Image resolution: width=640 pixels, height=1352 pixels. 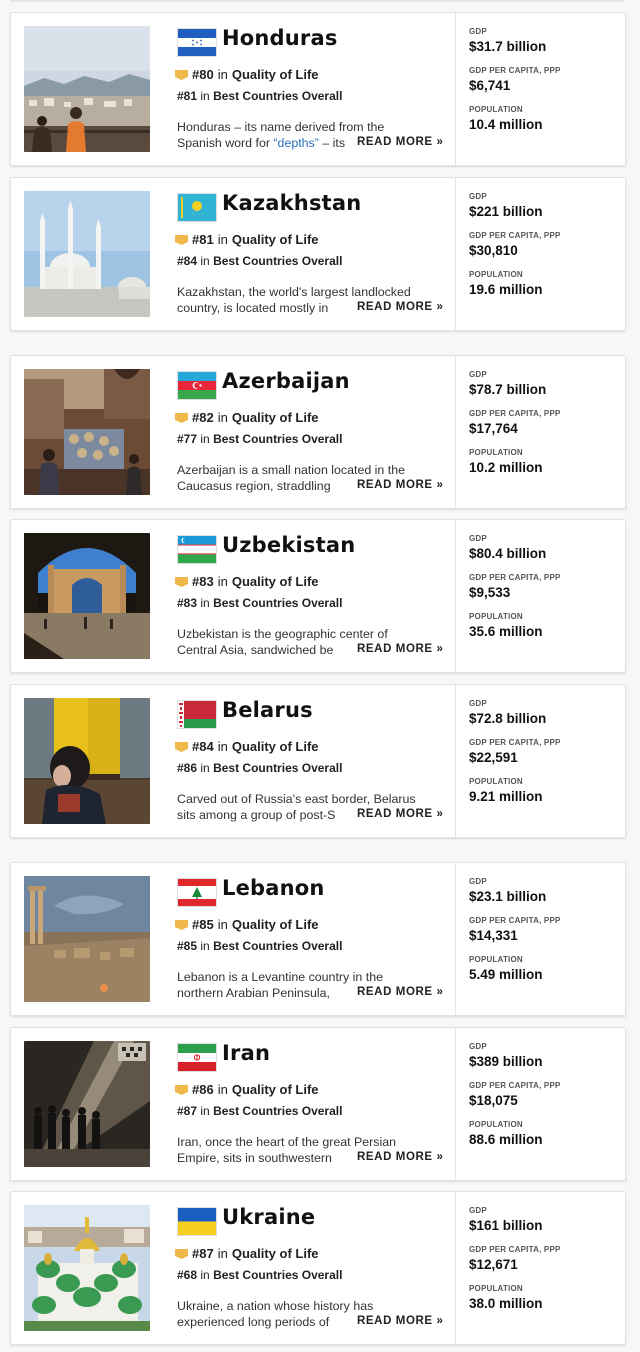 I want to click on overall-rank: #84 in Best Countries Overall, so click(x=259, y=261).